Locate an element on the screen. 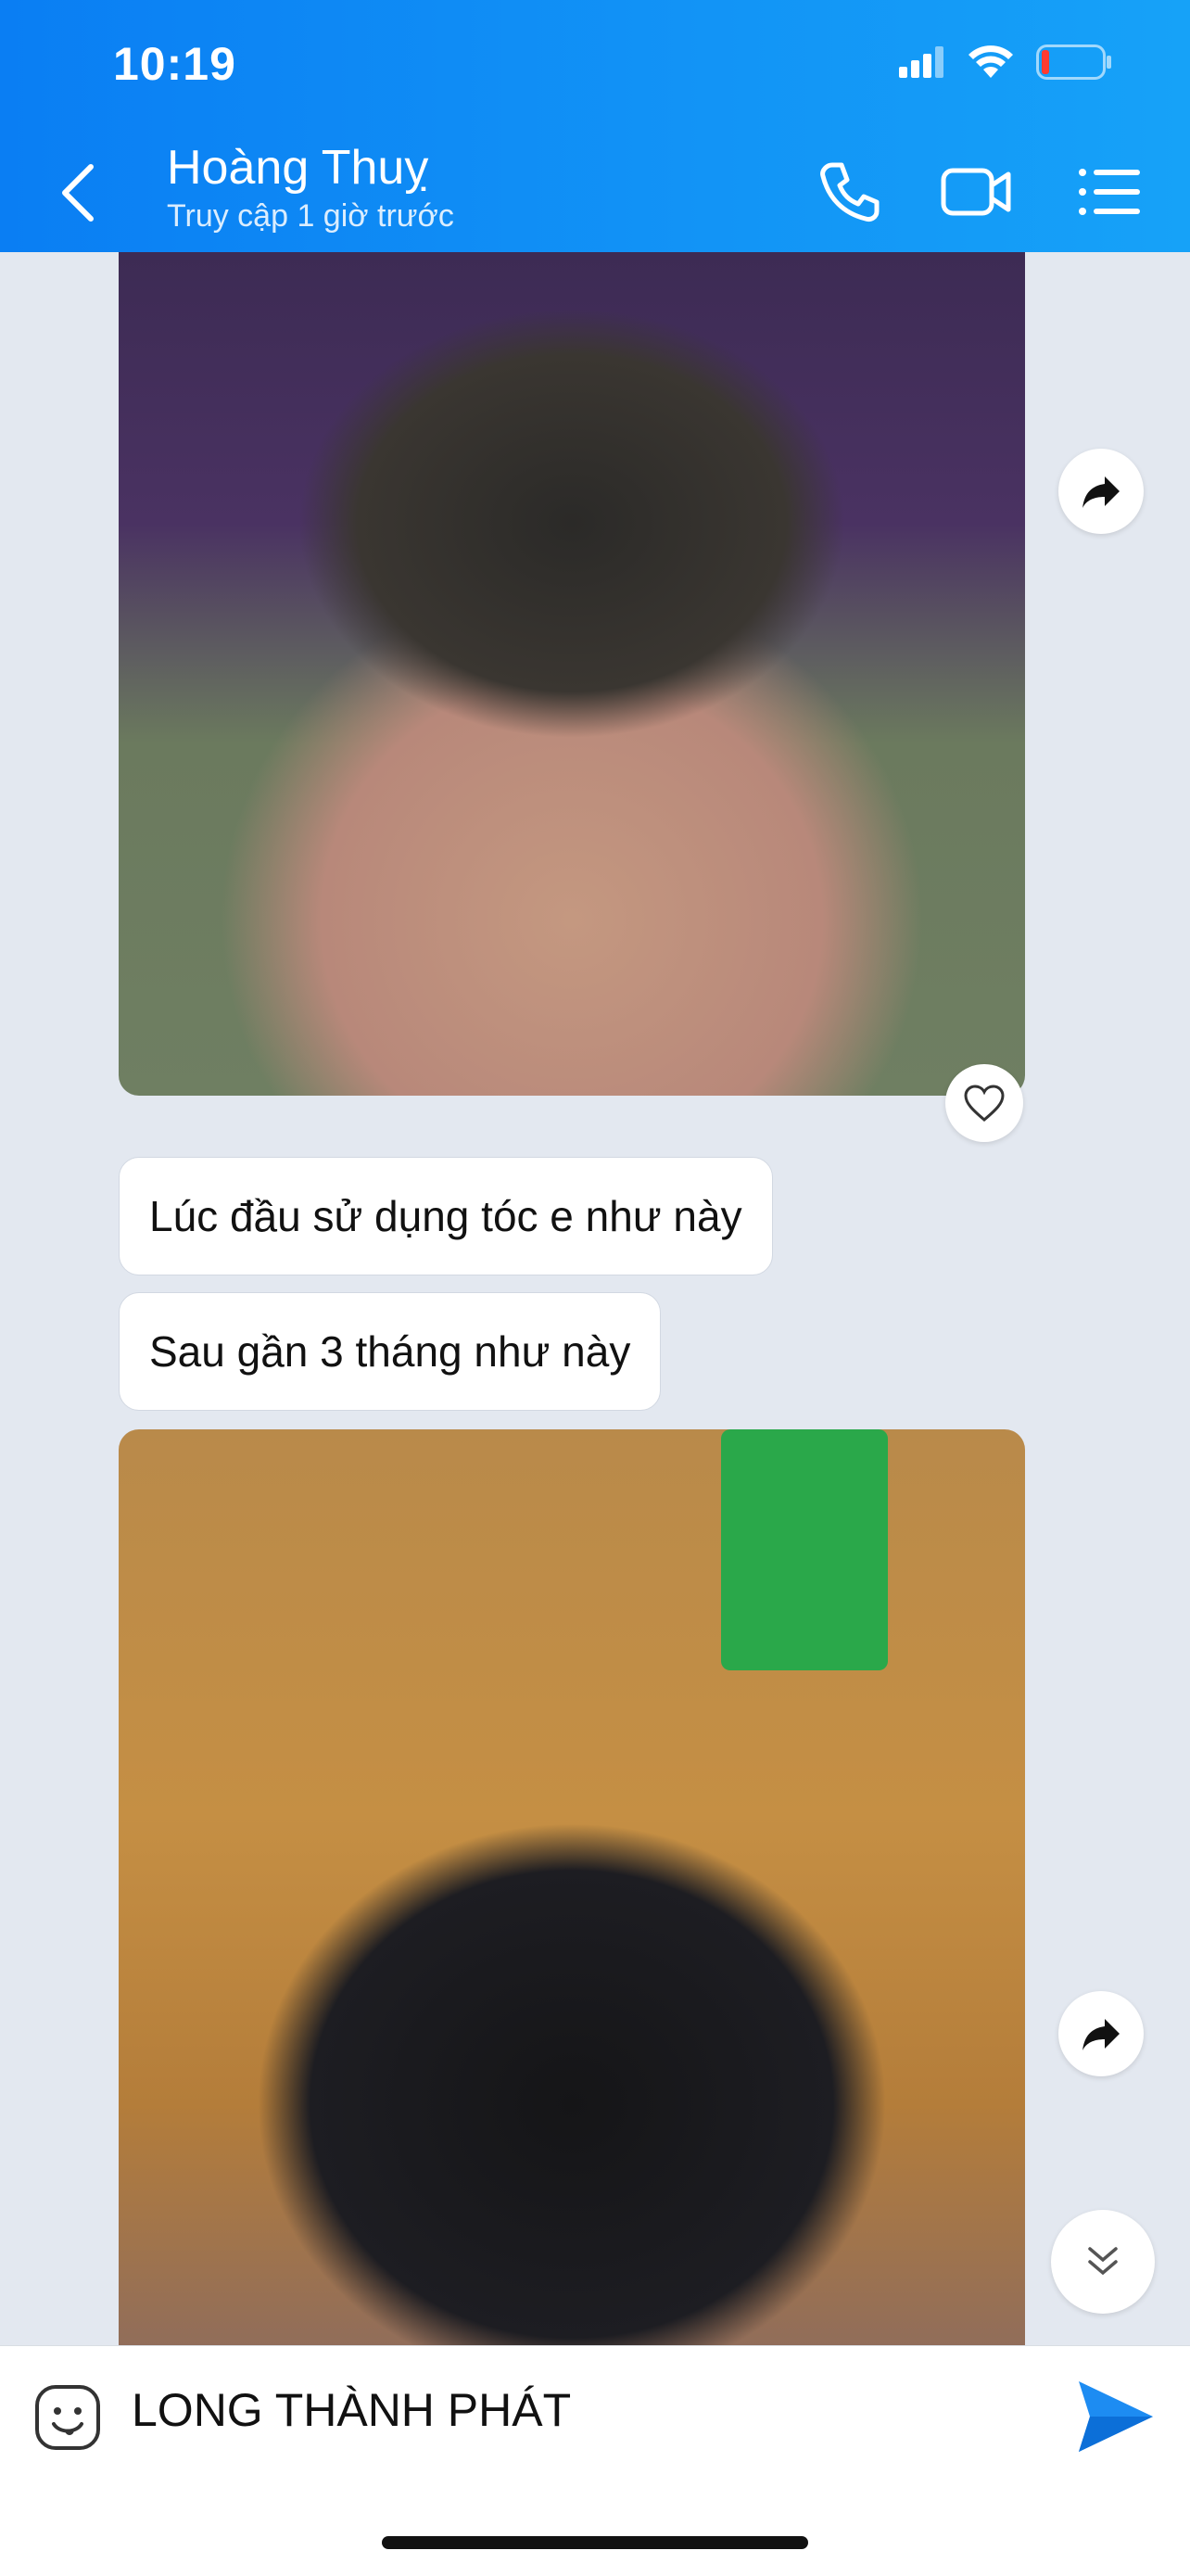 The image size is (1190, 2576). last-seen: Truy cập 1 giờ trước is located at coordinates (310, 216).